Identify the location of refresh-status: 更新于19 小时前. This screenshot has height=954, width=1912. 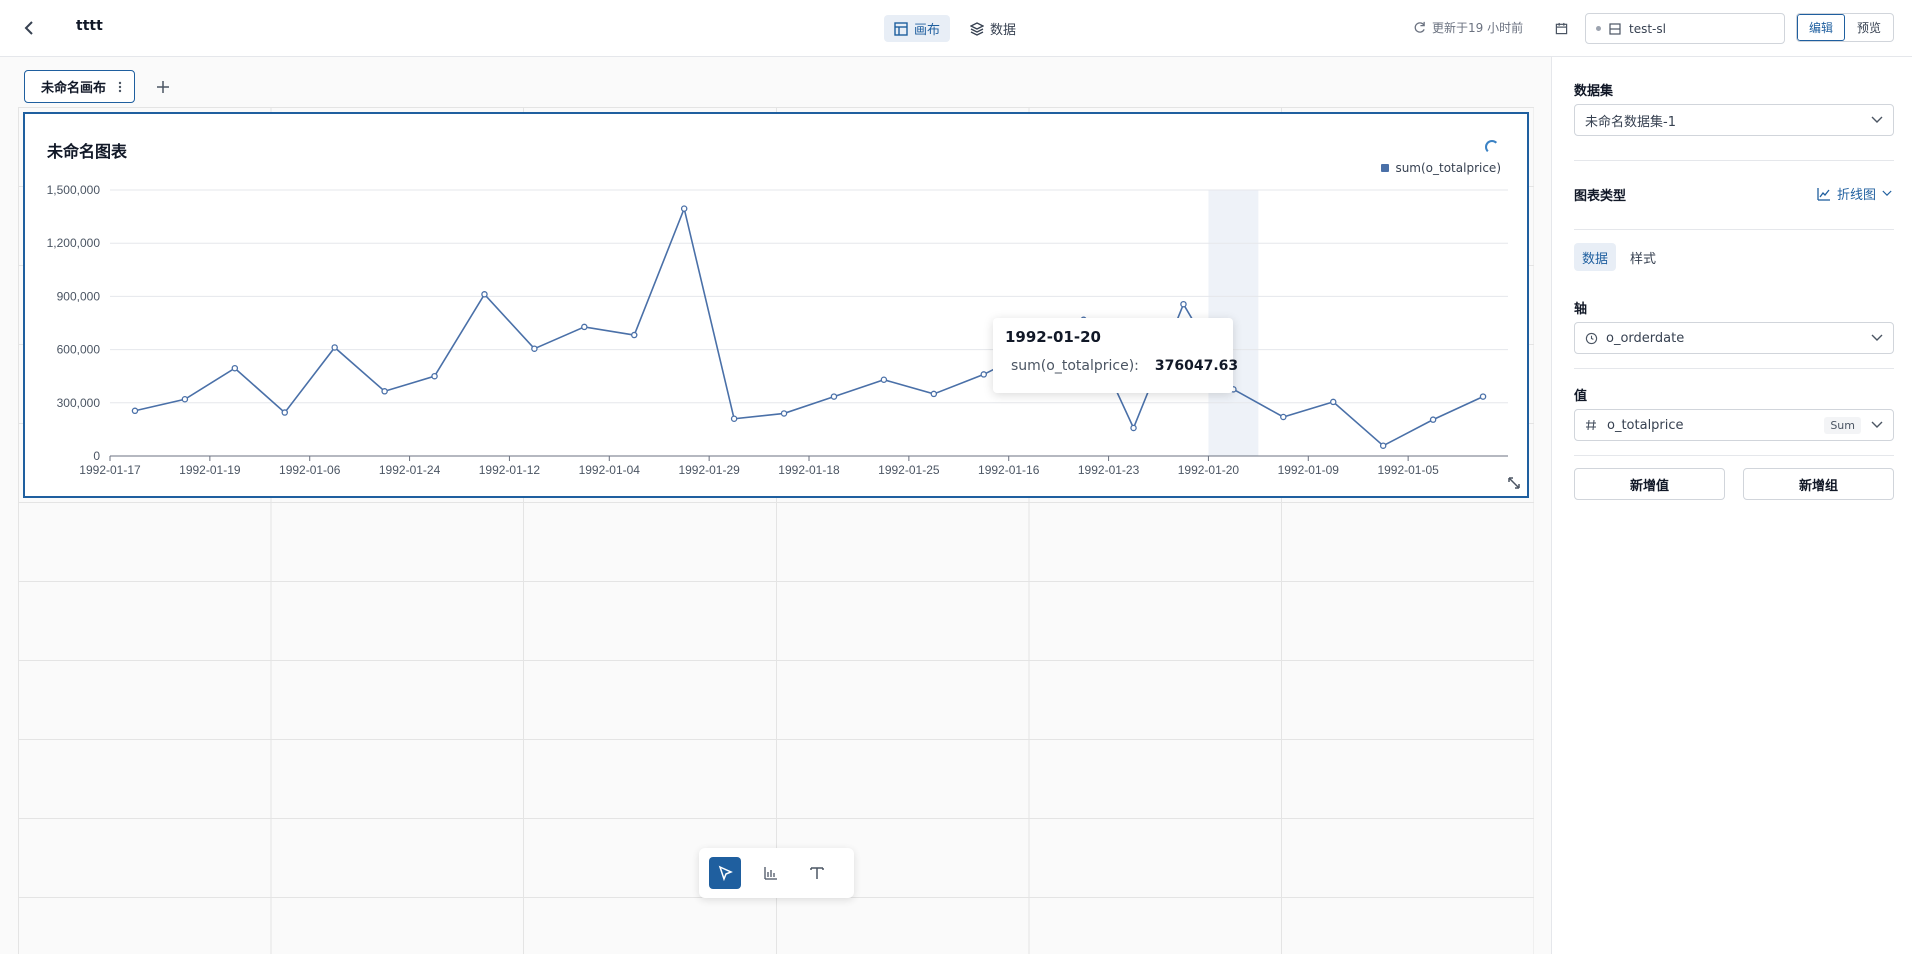
(1468, 27).